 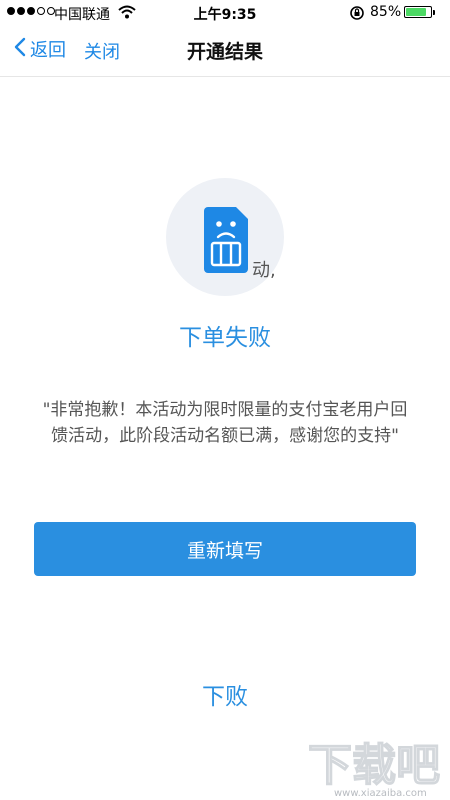 I want to click on battery-tip, so click(x=434, y=12).